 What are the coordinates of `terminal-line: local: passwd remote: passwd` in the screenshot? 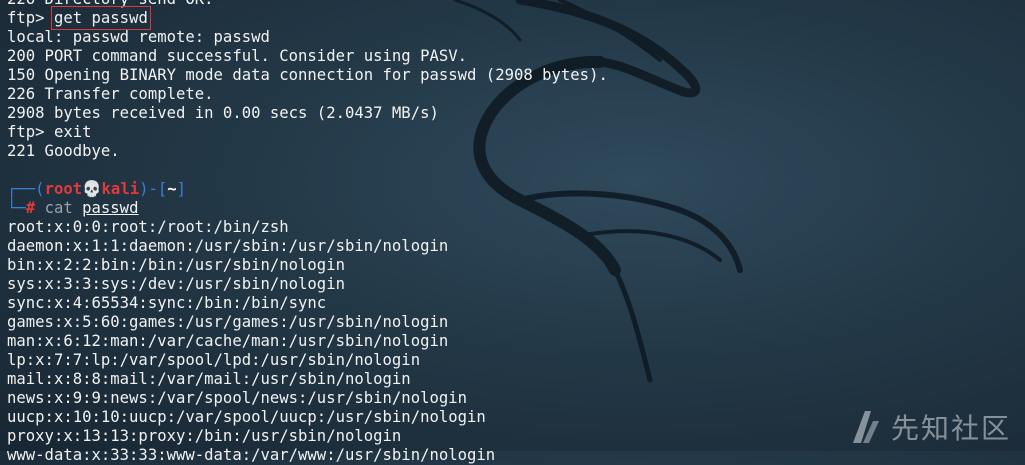 It's located at (138, 37).